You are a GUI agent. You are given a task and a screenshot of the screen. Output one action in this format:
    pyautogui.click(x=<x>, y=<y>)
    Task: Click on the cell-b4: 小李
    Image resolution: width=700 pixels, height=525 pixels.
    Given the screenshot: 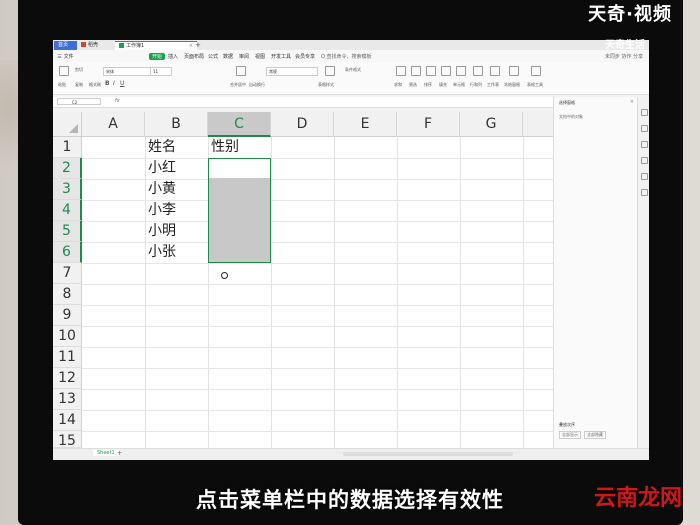 What is the action you would take?
    pyautogui.click(x=162, y=210)
    